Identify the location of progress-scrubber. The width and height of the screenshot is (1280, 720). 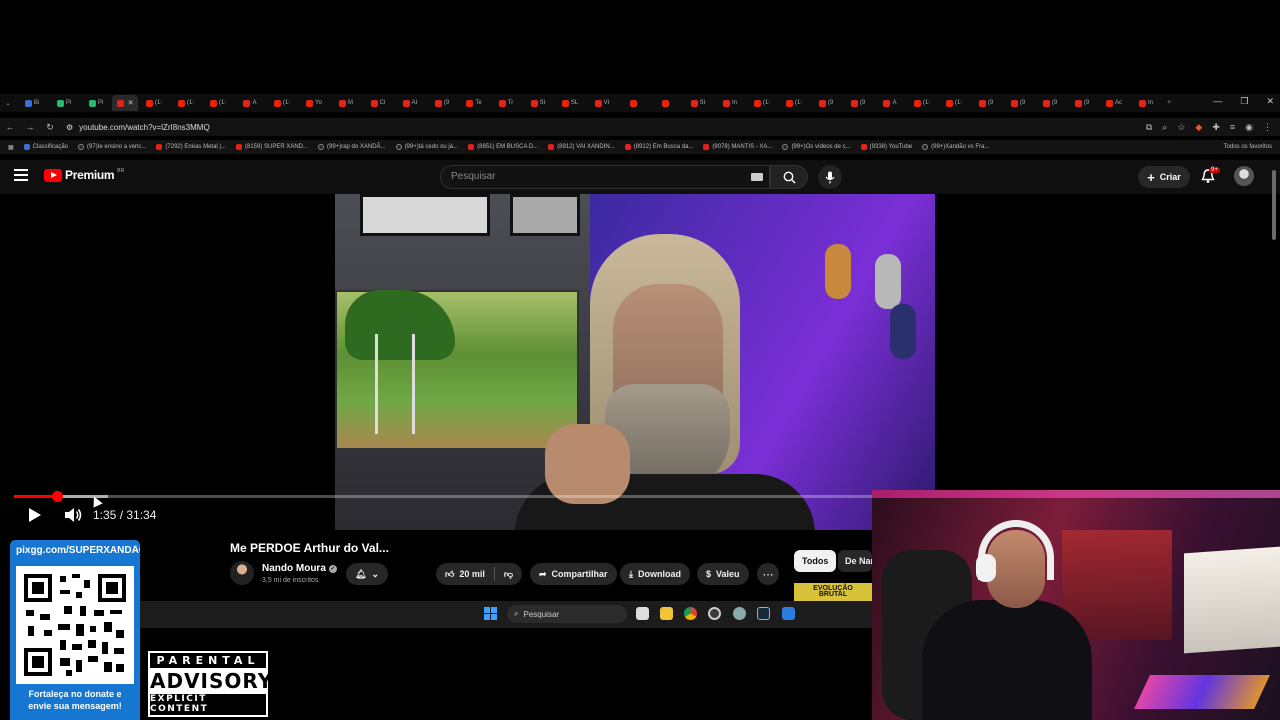
(57, 496).